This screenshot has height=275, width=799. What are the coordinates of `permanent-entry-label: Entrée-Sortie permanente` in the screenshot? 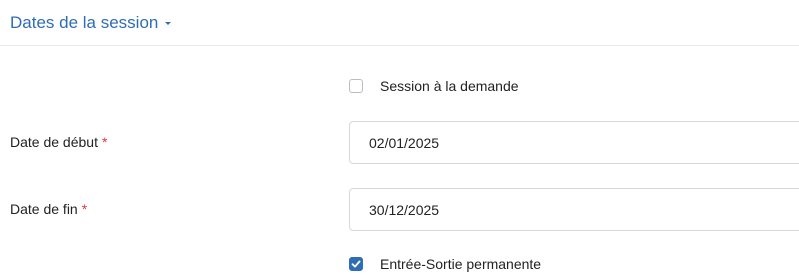 It's located at (461, 264).